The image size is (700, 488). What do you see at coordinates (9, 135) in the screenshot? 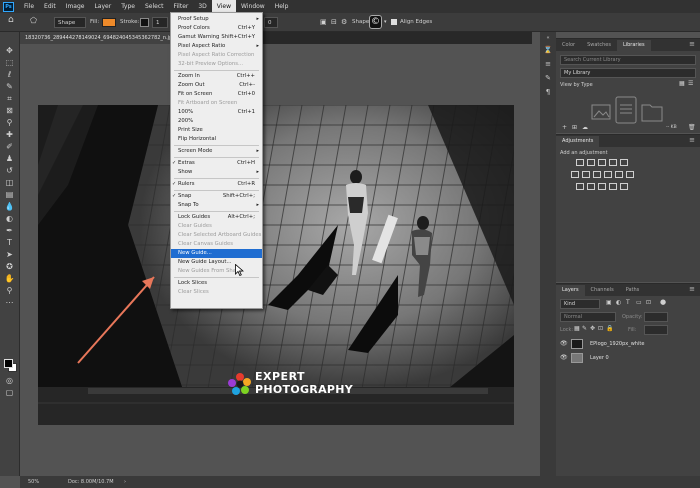
I see `healing-brush-tool-icon: ✚` at bounding box center [9, 135].